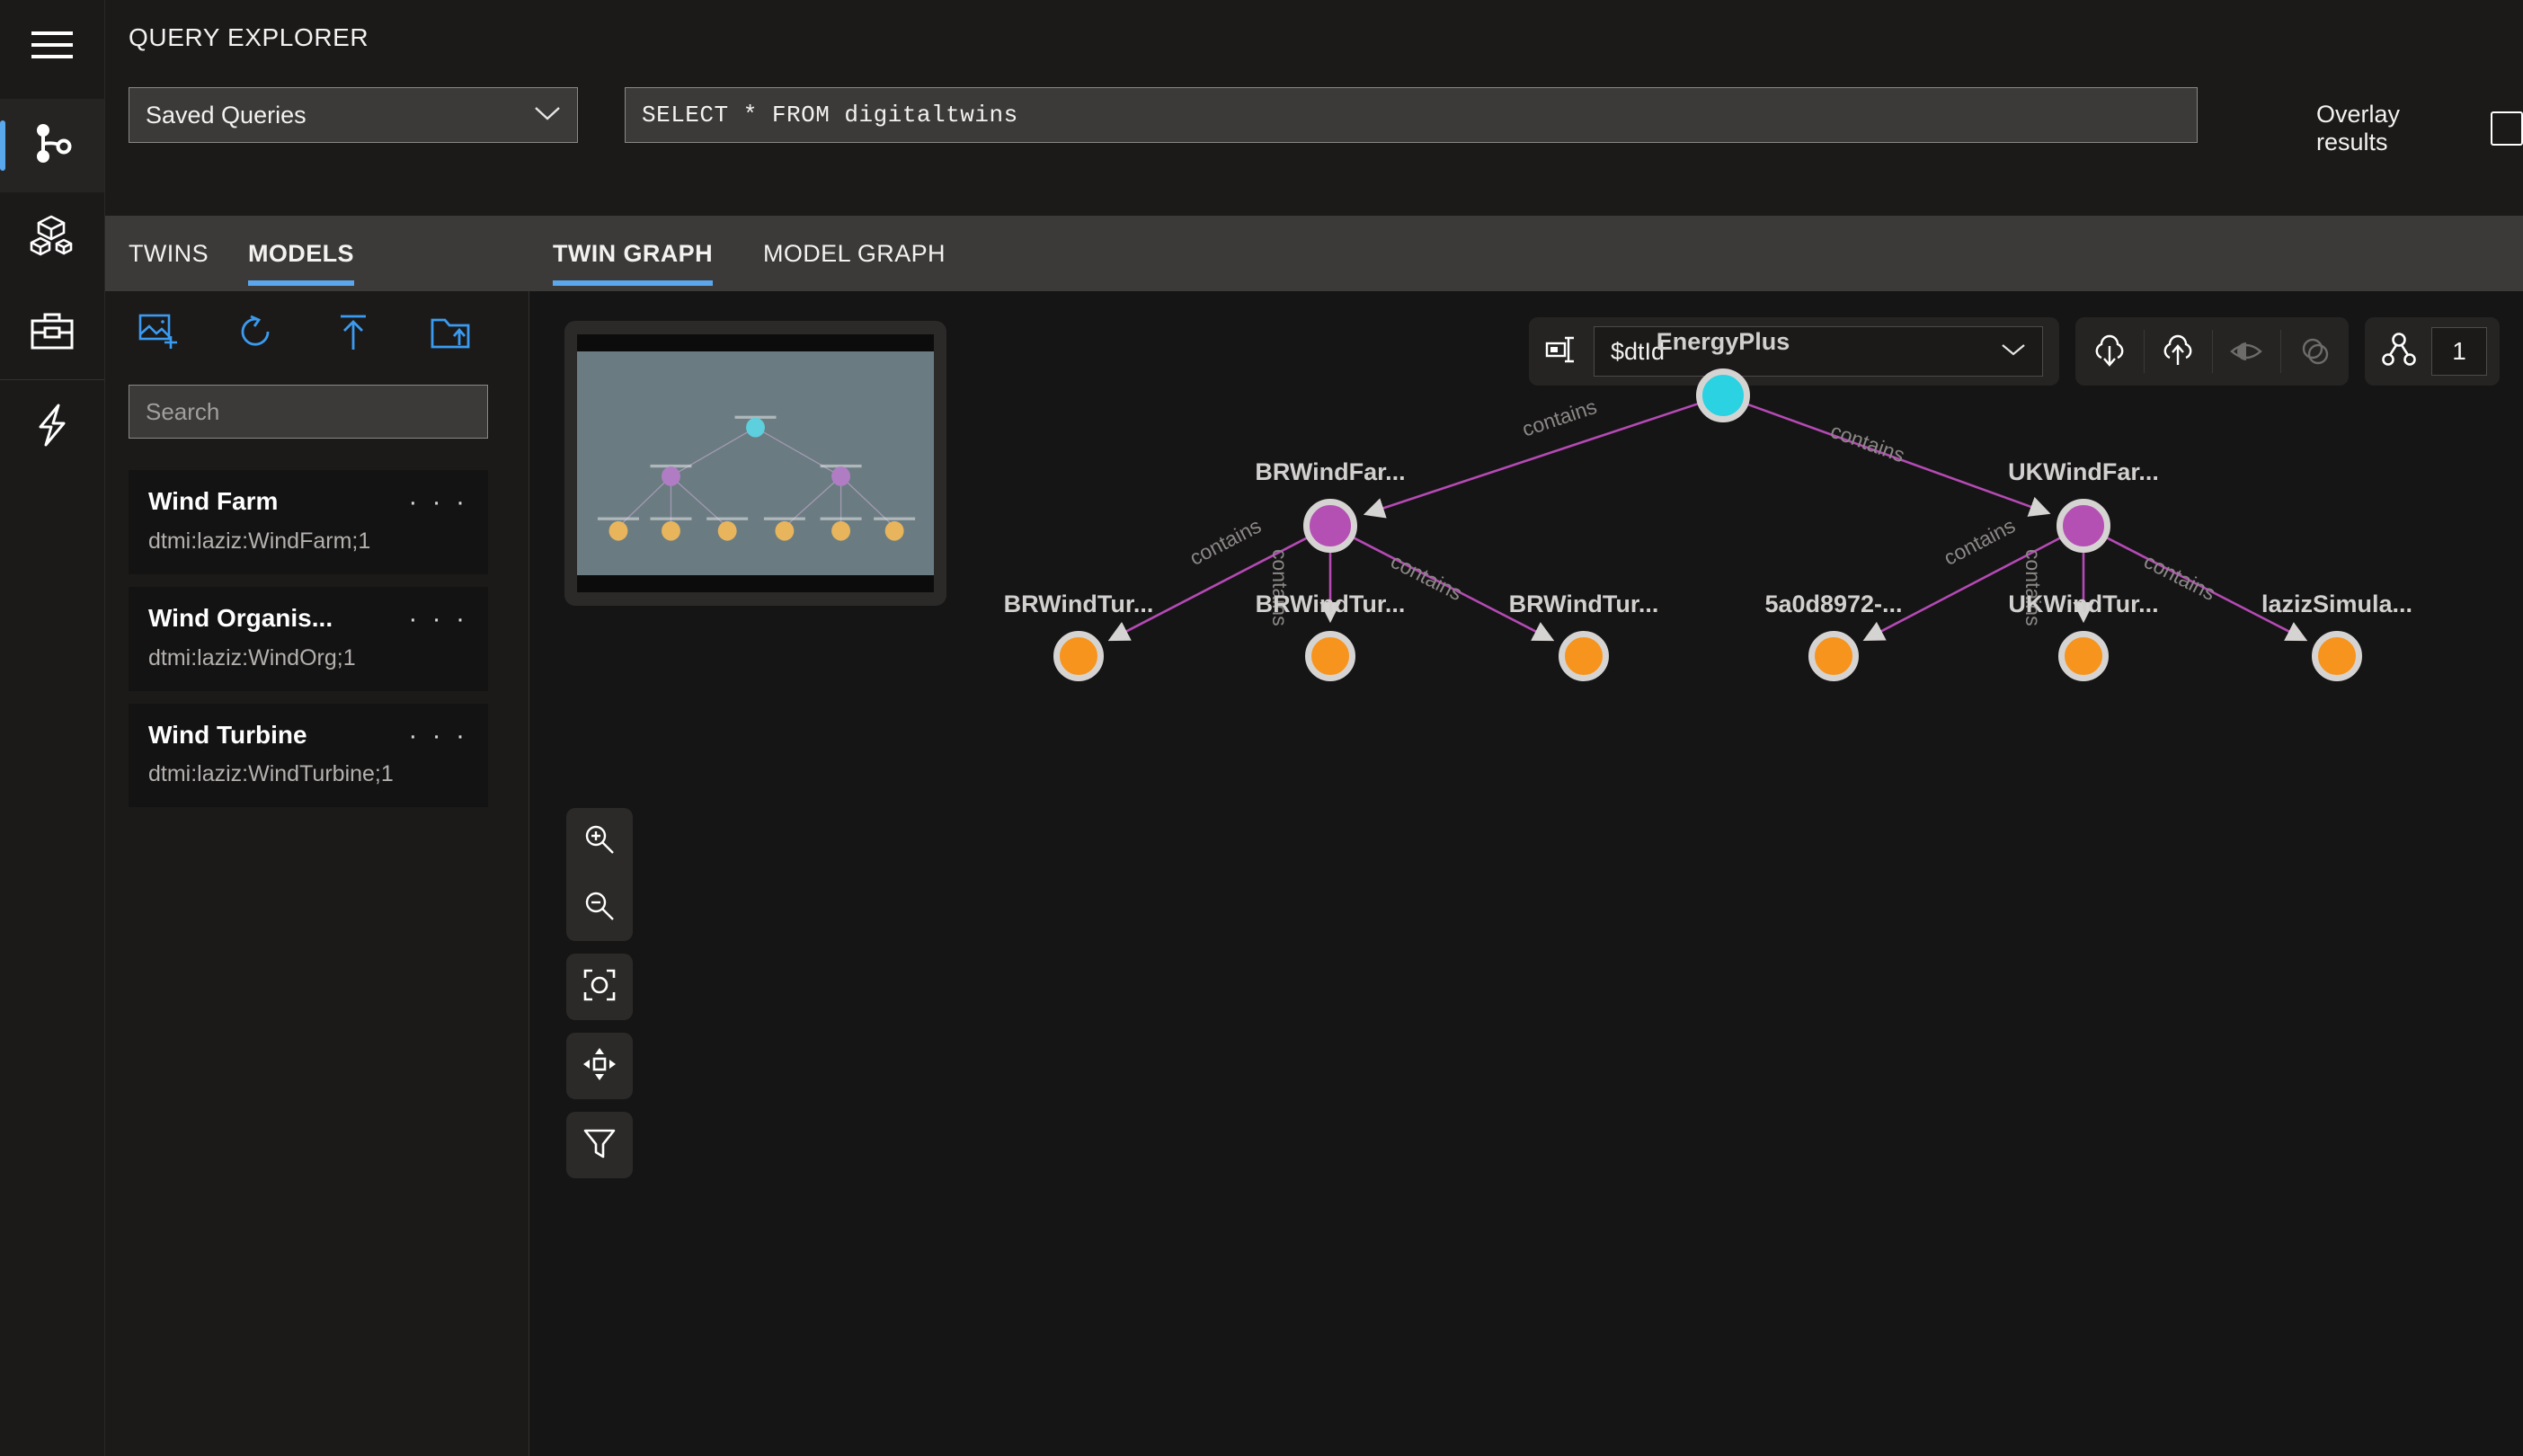 The image size is (2523, 1456). I want to click on search-input, so click(308, 412).